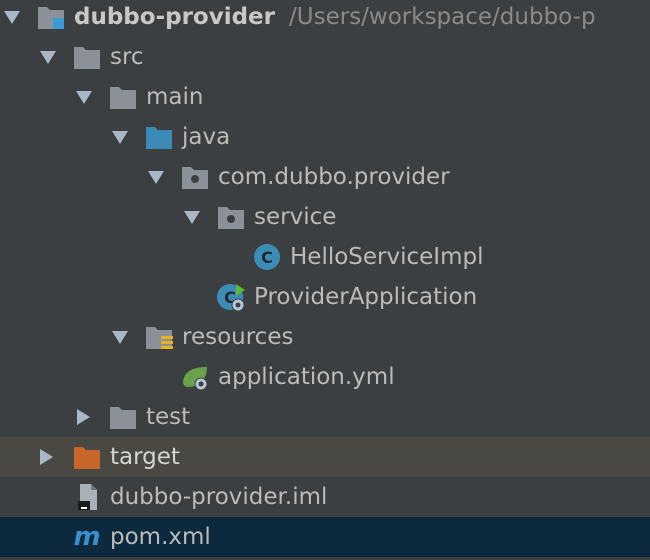 The width and height of the screenshot is (650, 560). Describe the element at coordinates (366, 297) in the screenshot. I see `tree-item-label: ProviderApplication` at that location.